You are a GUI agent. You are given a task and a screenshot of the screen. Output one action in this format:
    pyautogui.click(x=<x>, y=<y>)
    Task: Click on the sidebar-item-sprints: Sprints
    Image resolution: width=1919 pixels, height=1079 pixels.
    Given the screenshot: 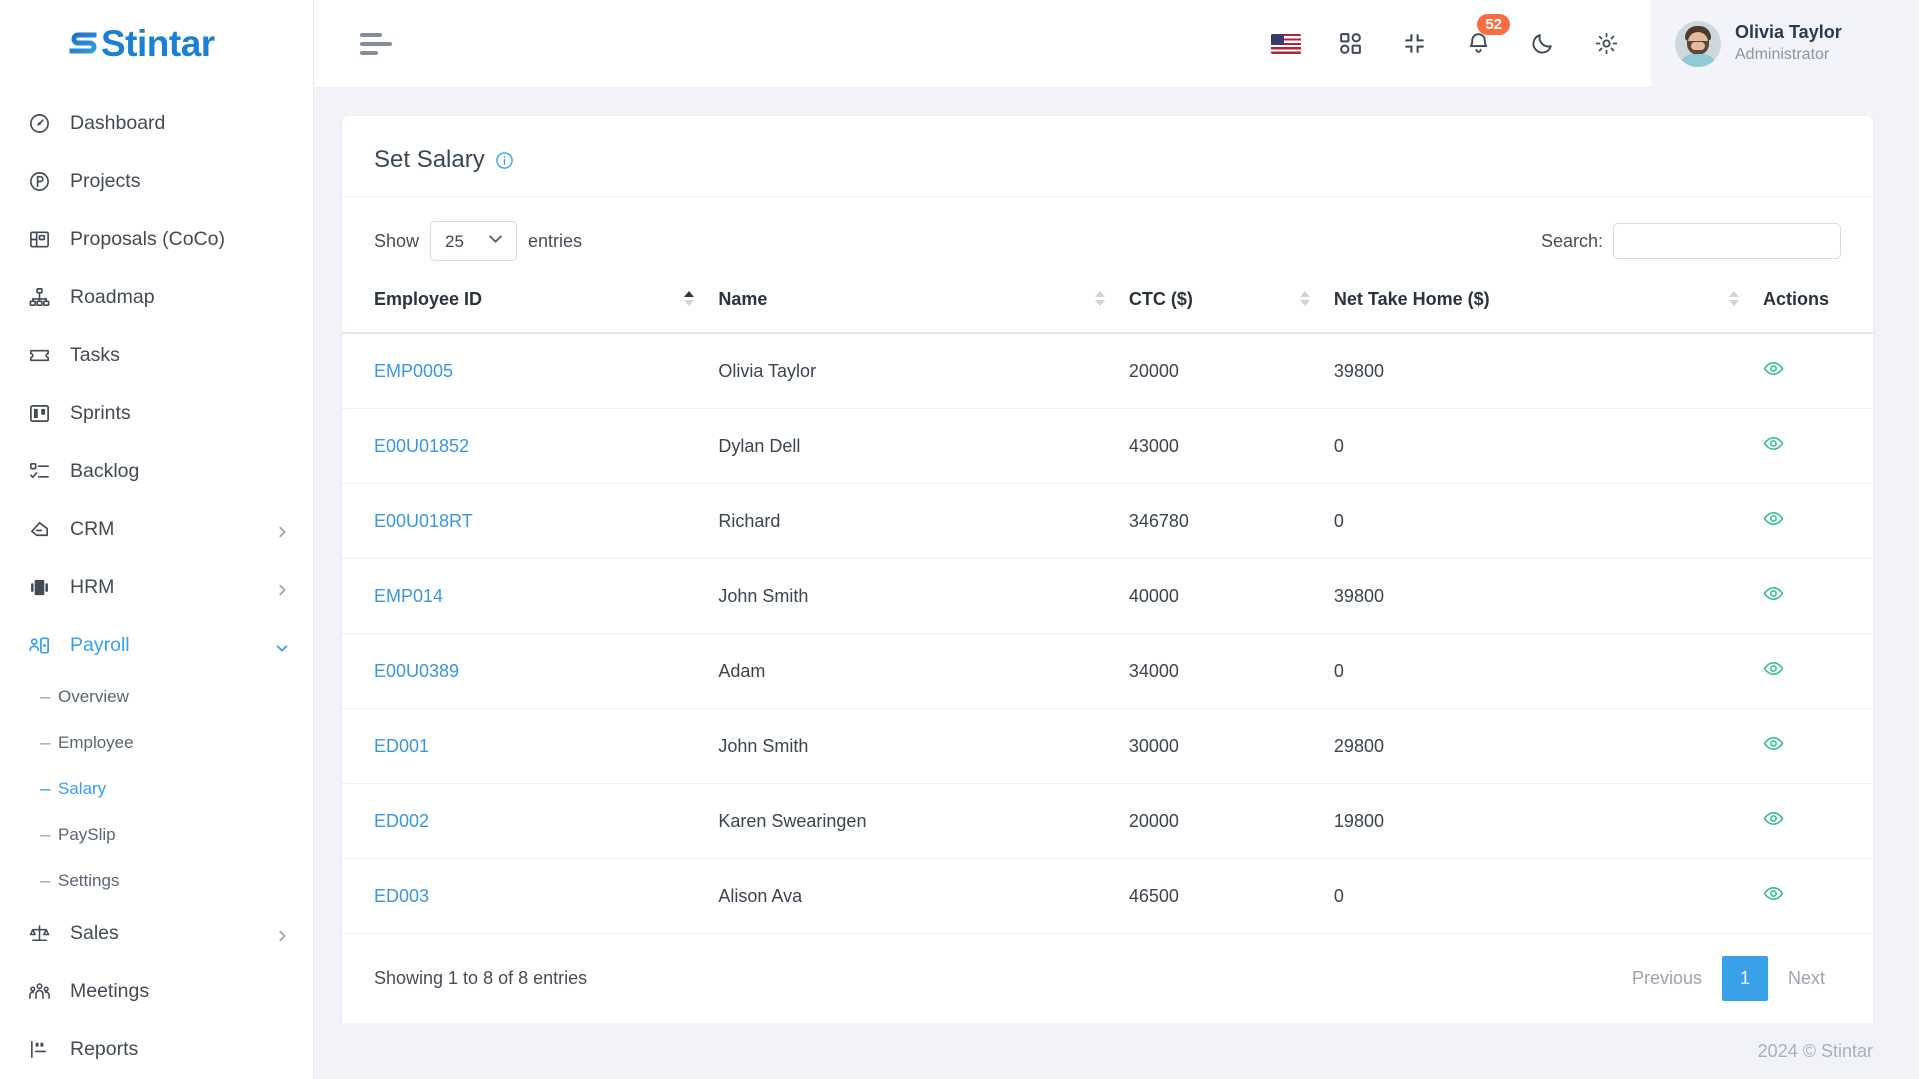 What is the action you would take?
    pyautogui.click(x=156, y=413)
    